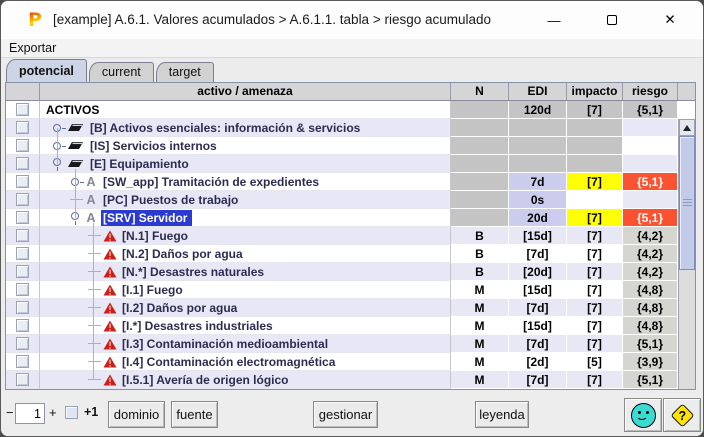 The image size is (704, 437). Describe the element at coordinates (194, 414) in the screenshot. I see `fuente-button: fuente` at that location.